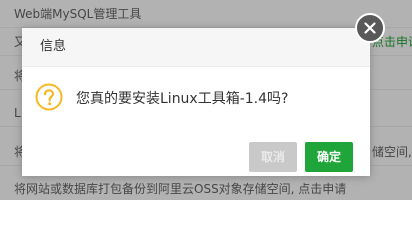 This screenshot has height=240, width=412. What do you see at coordinates (49, 97) in the screenshot?
I see `question-circle-icon` at bounding box center [49, 97].